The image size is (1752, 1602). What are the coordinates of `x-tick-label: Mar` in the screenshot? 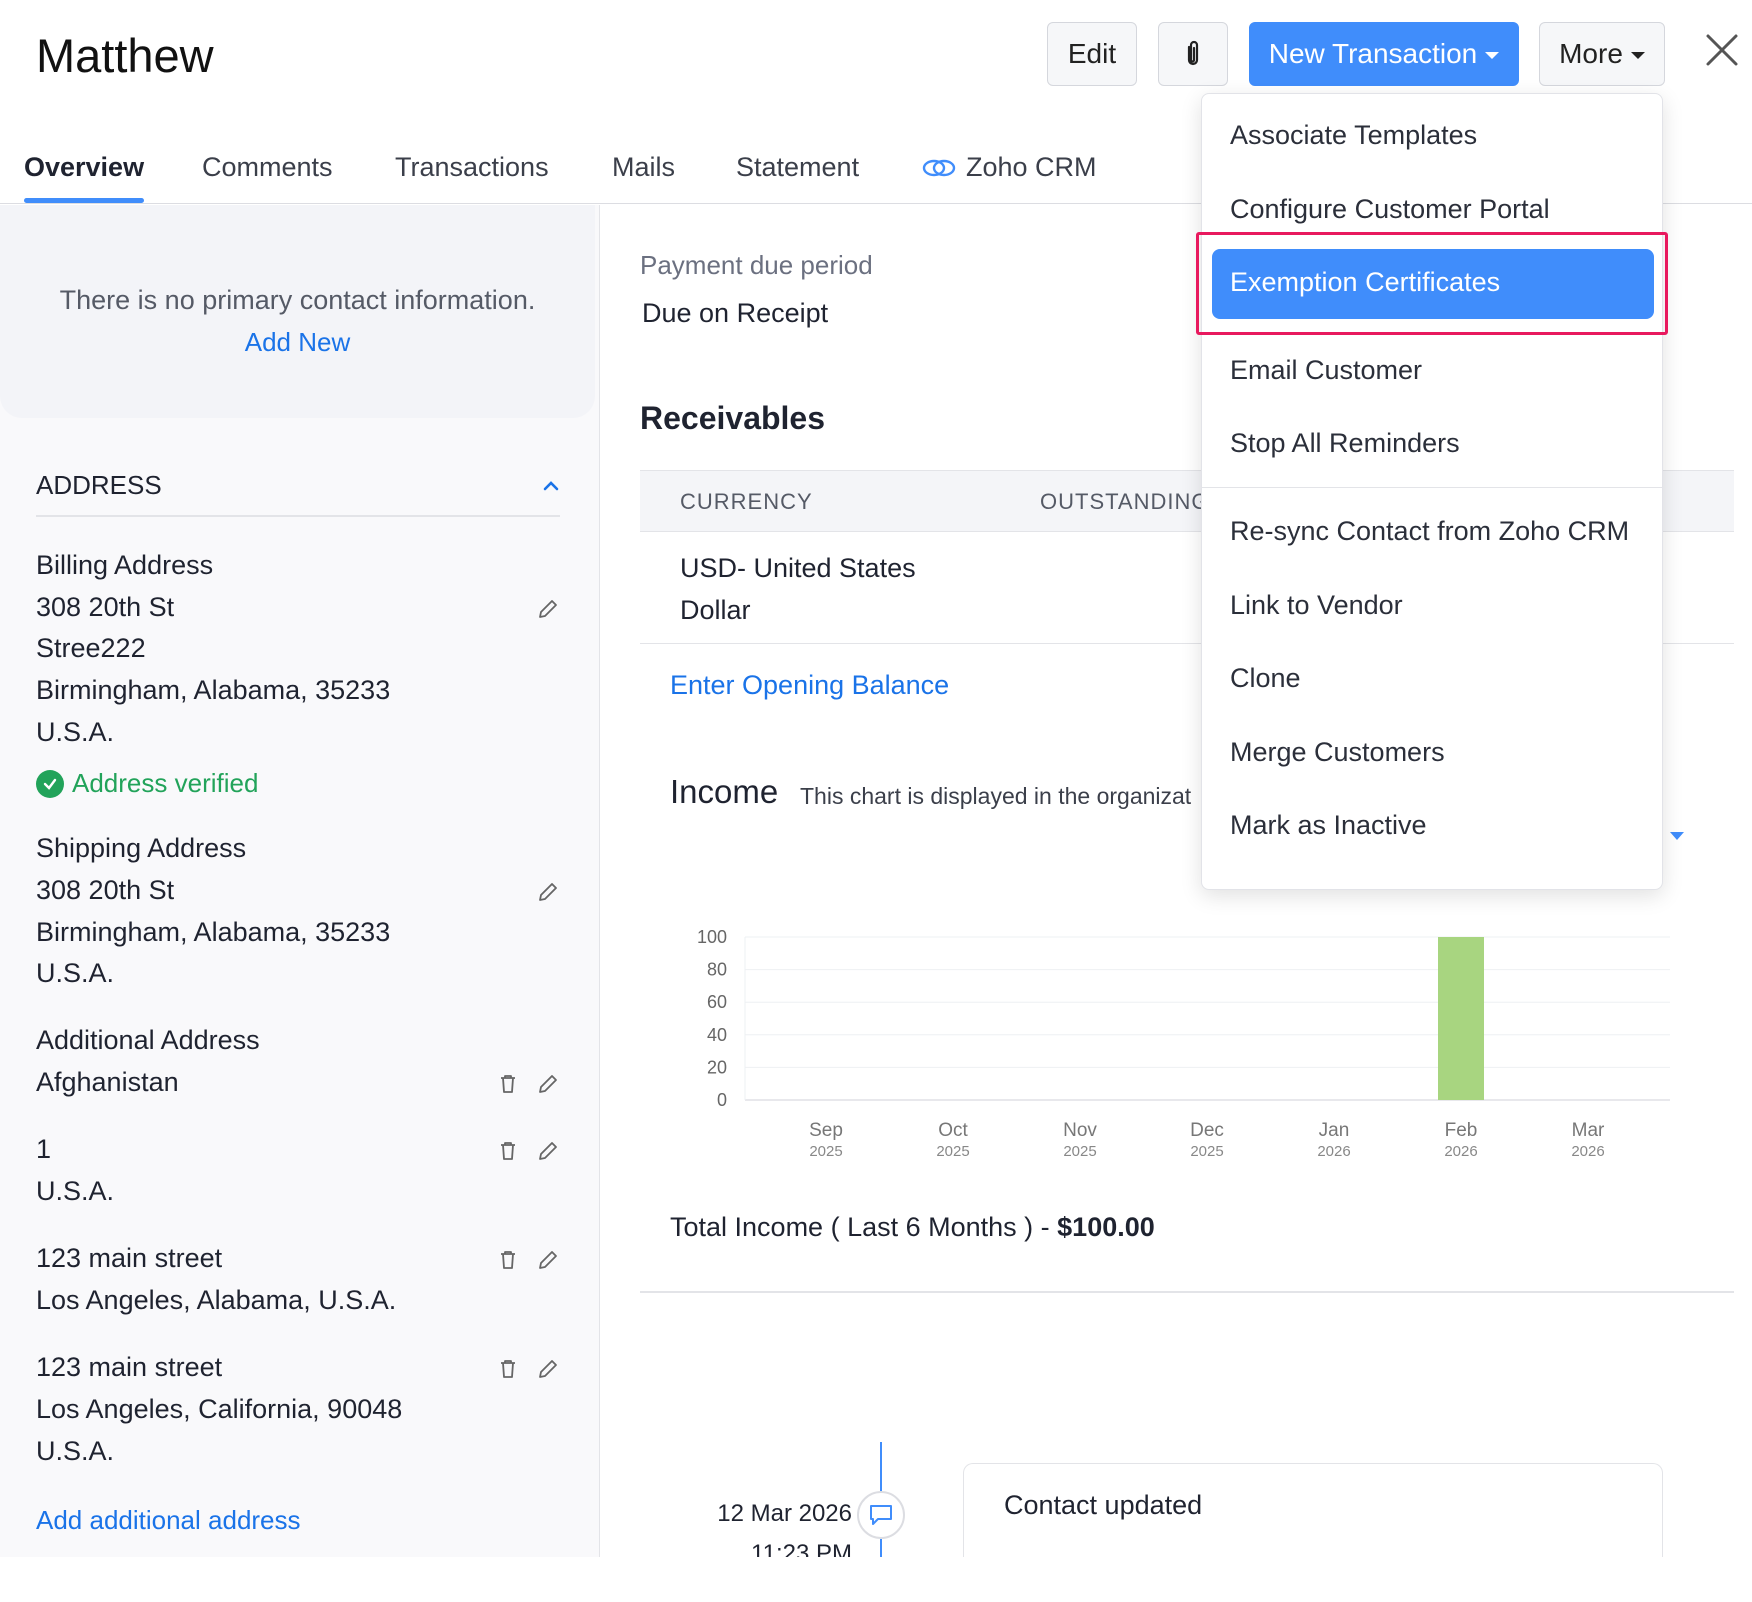 It's located at (1588, 1130).